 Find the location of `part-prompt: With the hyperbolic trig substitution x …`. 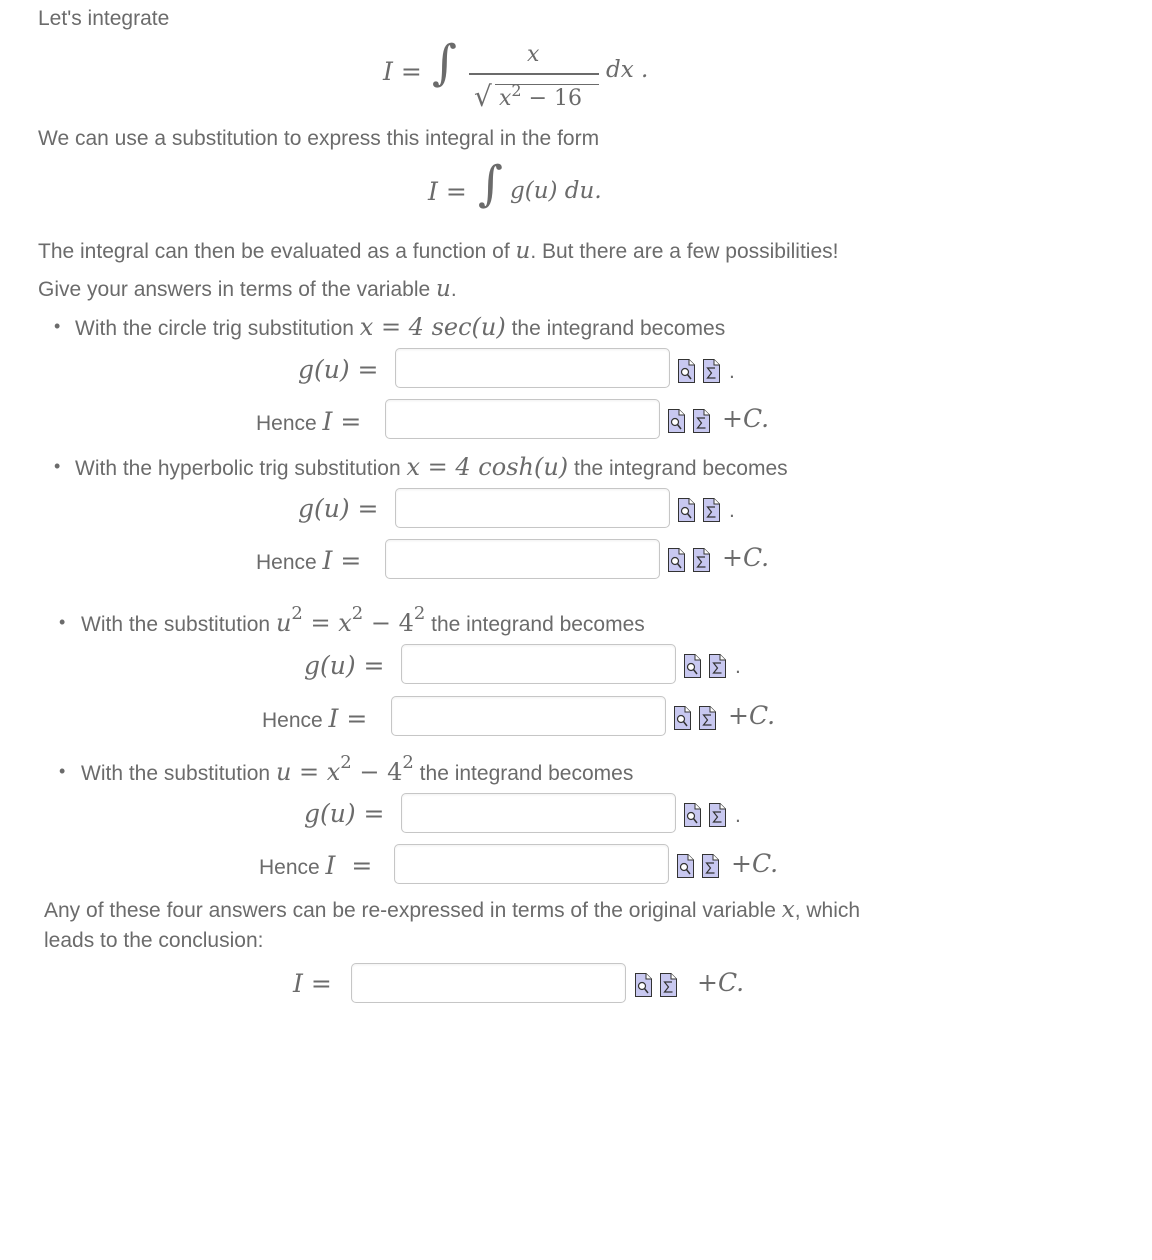

part-prompt: With the hyperbolic trig substitution x … is located at coordinates (431, 467).